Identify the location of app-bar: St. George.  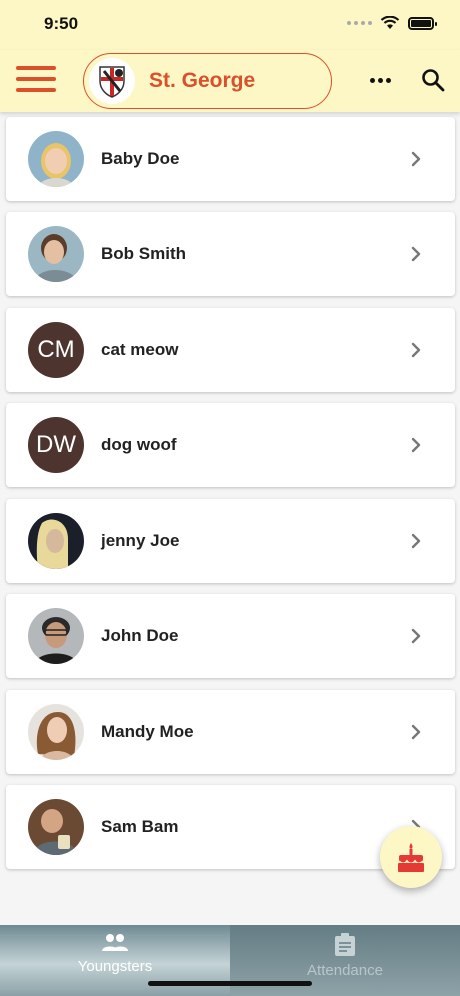
(230, 81).